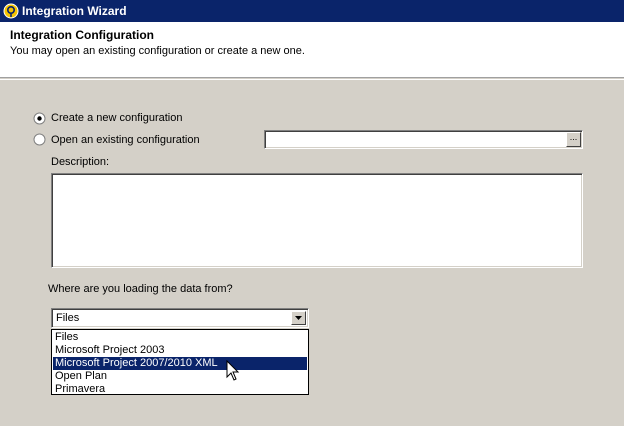 This screenshot has width=624, height=426. What do you see at coordinates (80, 162) in the screenshot?
I see `description-label: Description:` at bounding box center [80, 162].